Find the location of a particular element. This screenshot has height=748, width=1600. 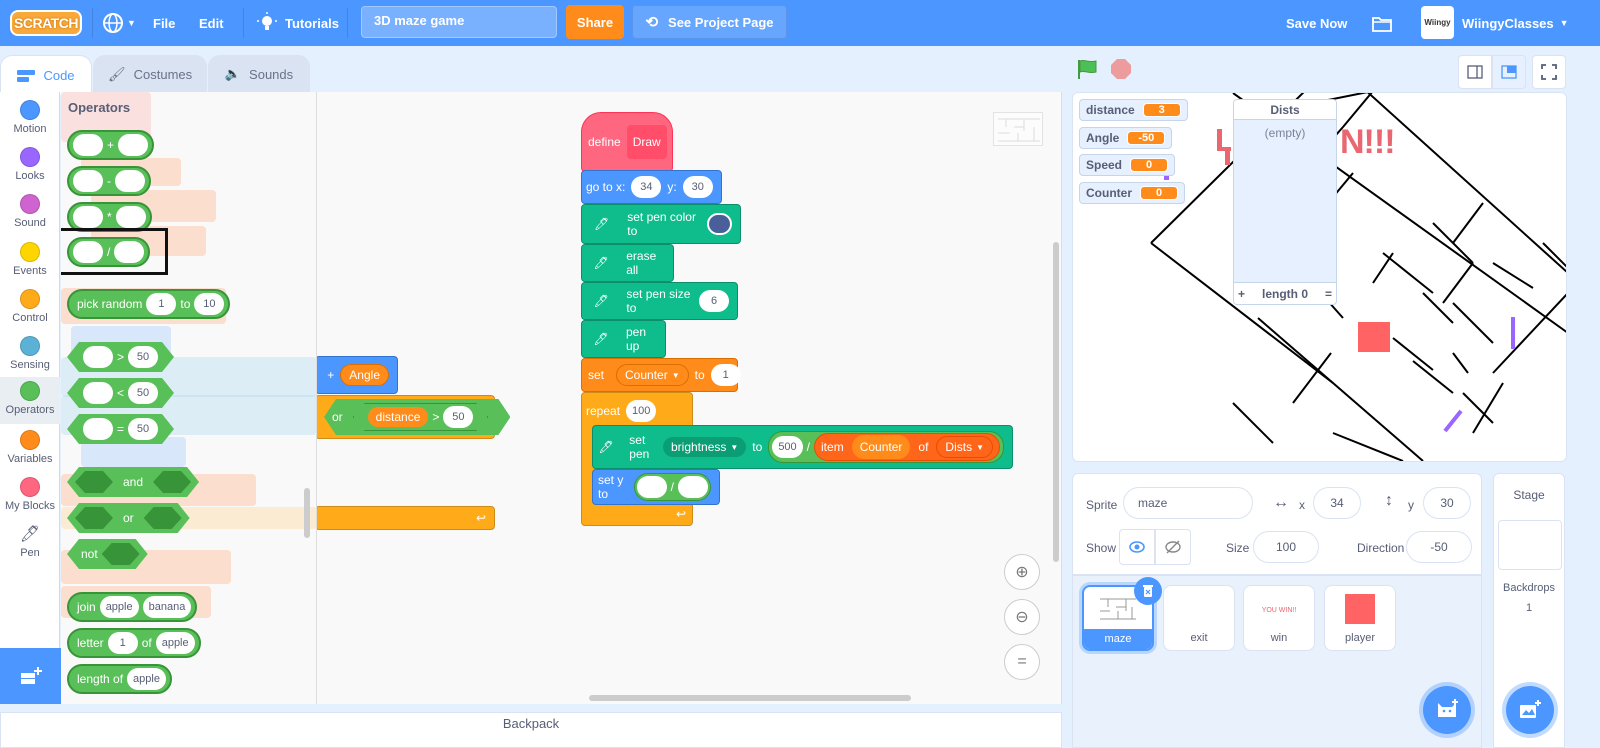

erase-all-block: 🖊 erase all is located at coordinates (627, 263).